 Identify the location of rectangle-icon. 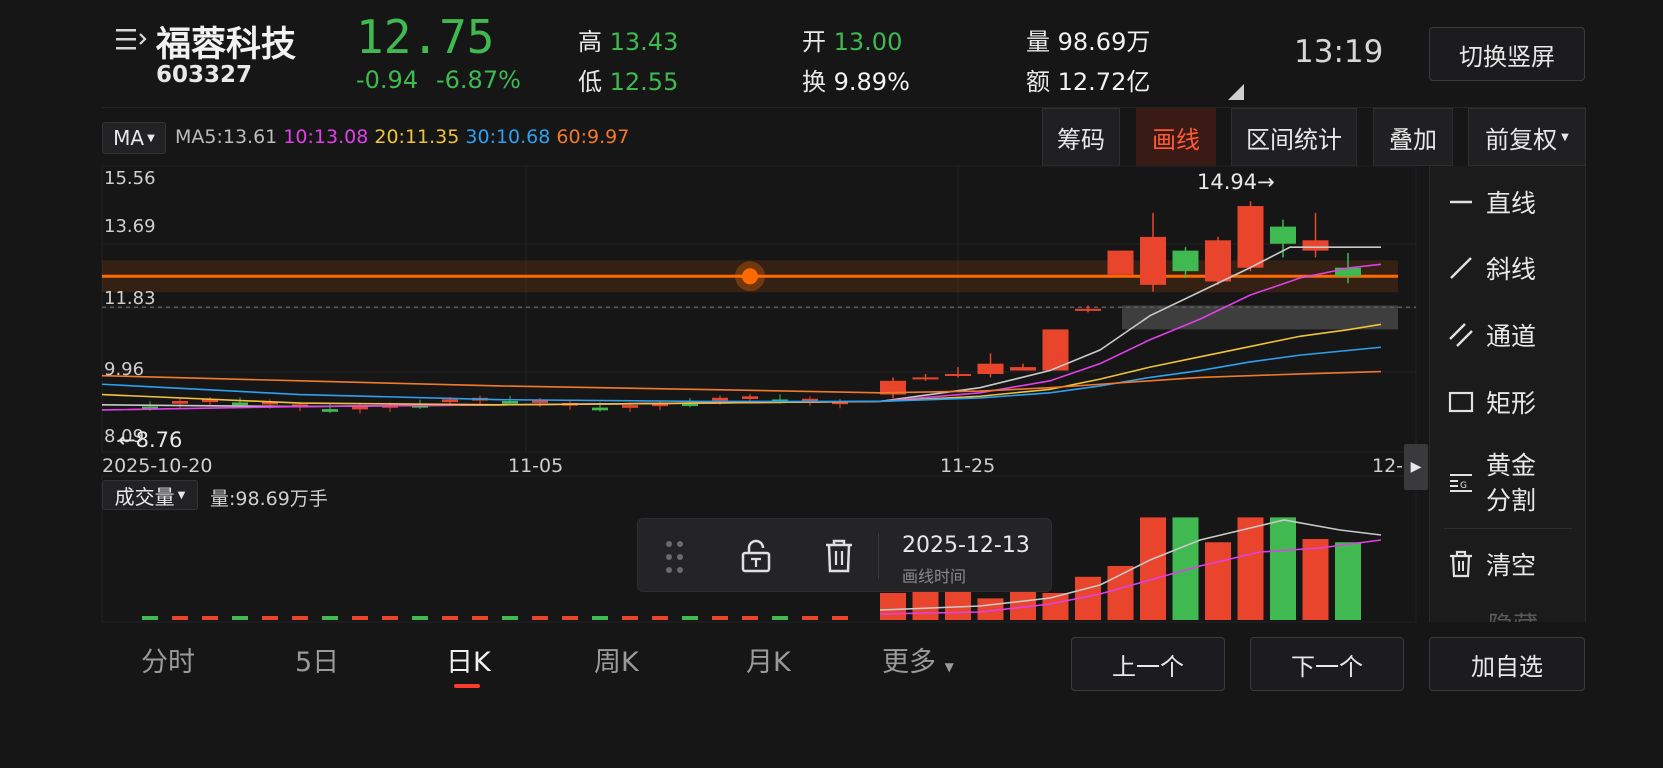
(1461, 402).